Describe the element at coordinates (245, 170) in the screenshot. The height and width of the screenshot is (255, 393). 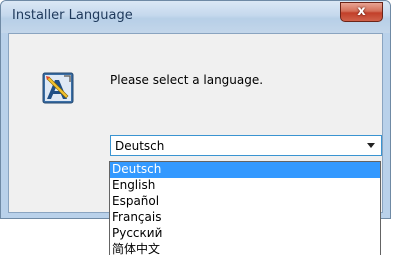
I see `language-option: Deutsch` at that location.